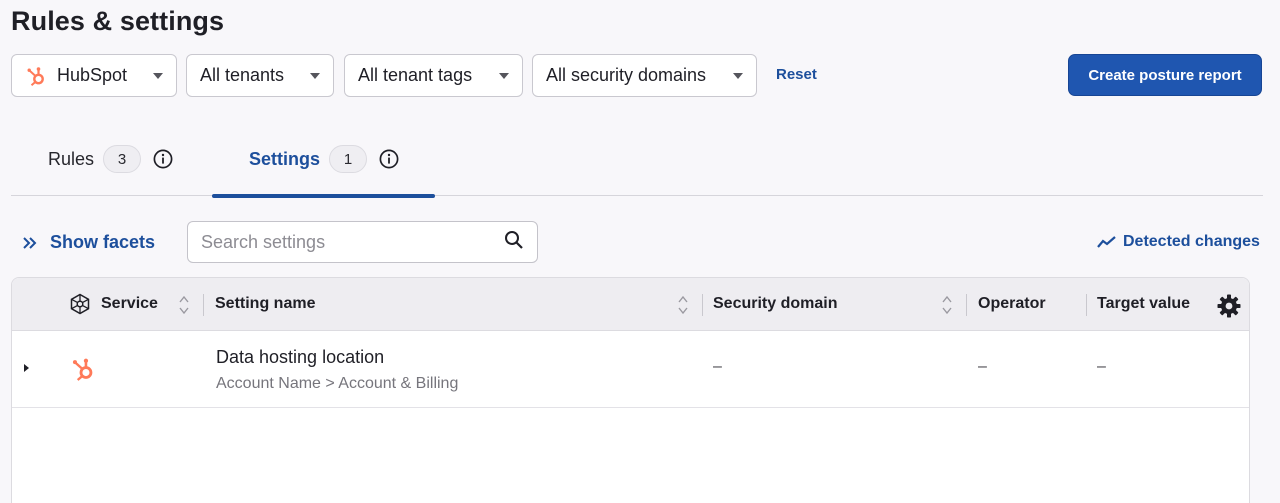  I want to click on tabs-divider, so click(637, 195).